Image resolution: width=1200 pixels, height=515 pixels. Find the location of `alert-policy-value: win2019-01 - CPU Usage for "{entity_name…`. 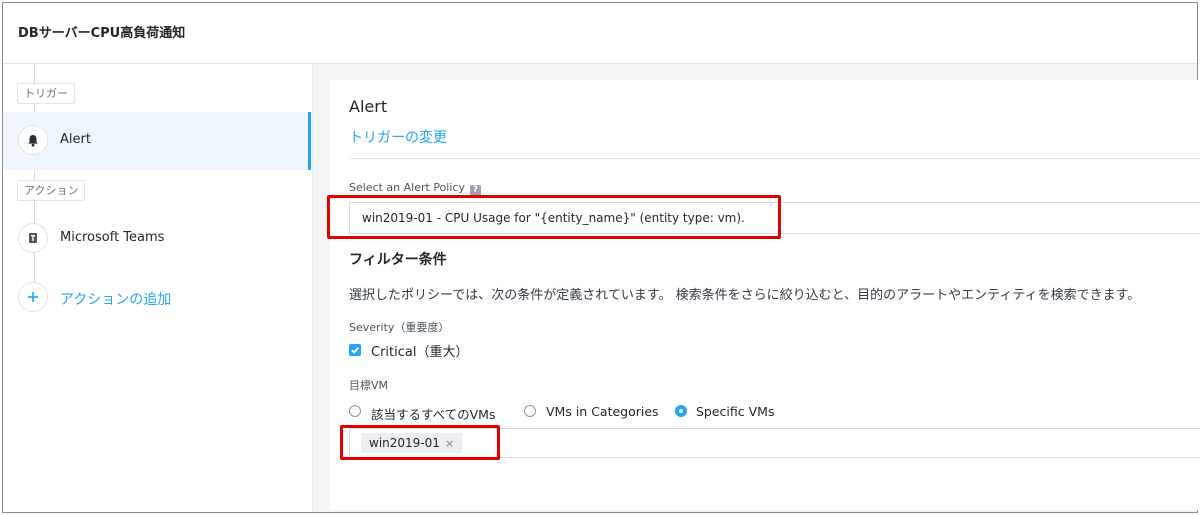

alert-policy-value: win2019-01 - CPU Usage for "{entity_name… is located at coordinates (553, 218).